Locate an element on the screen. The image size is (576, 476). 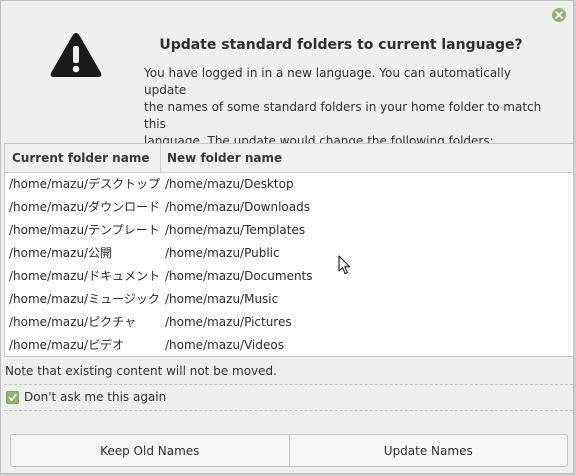
dont-ask-option: Don't ask me this again is located at coordinates (86, 397).